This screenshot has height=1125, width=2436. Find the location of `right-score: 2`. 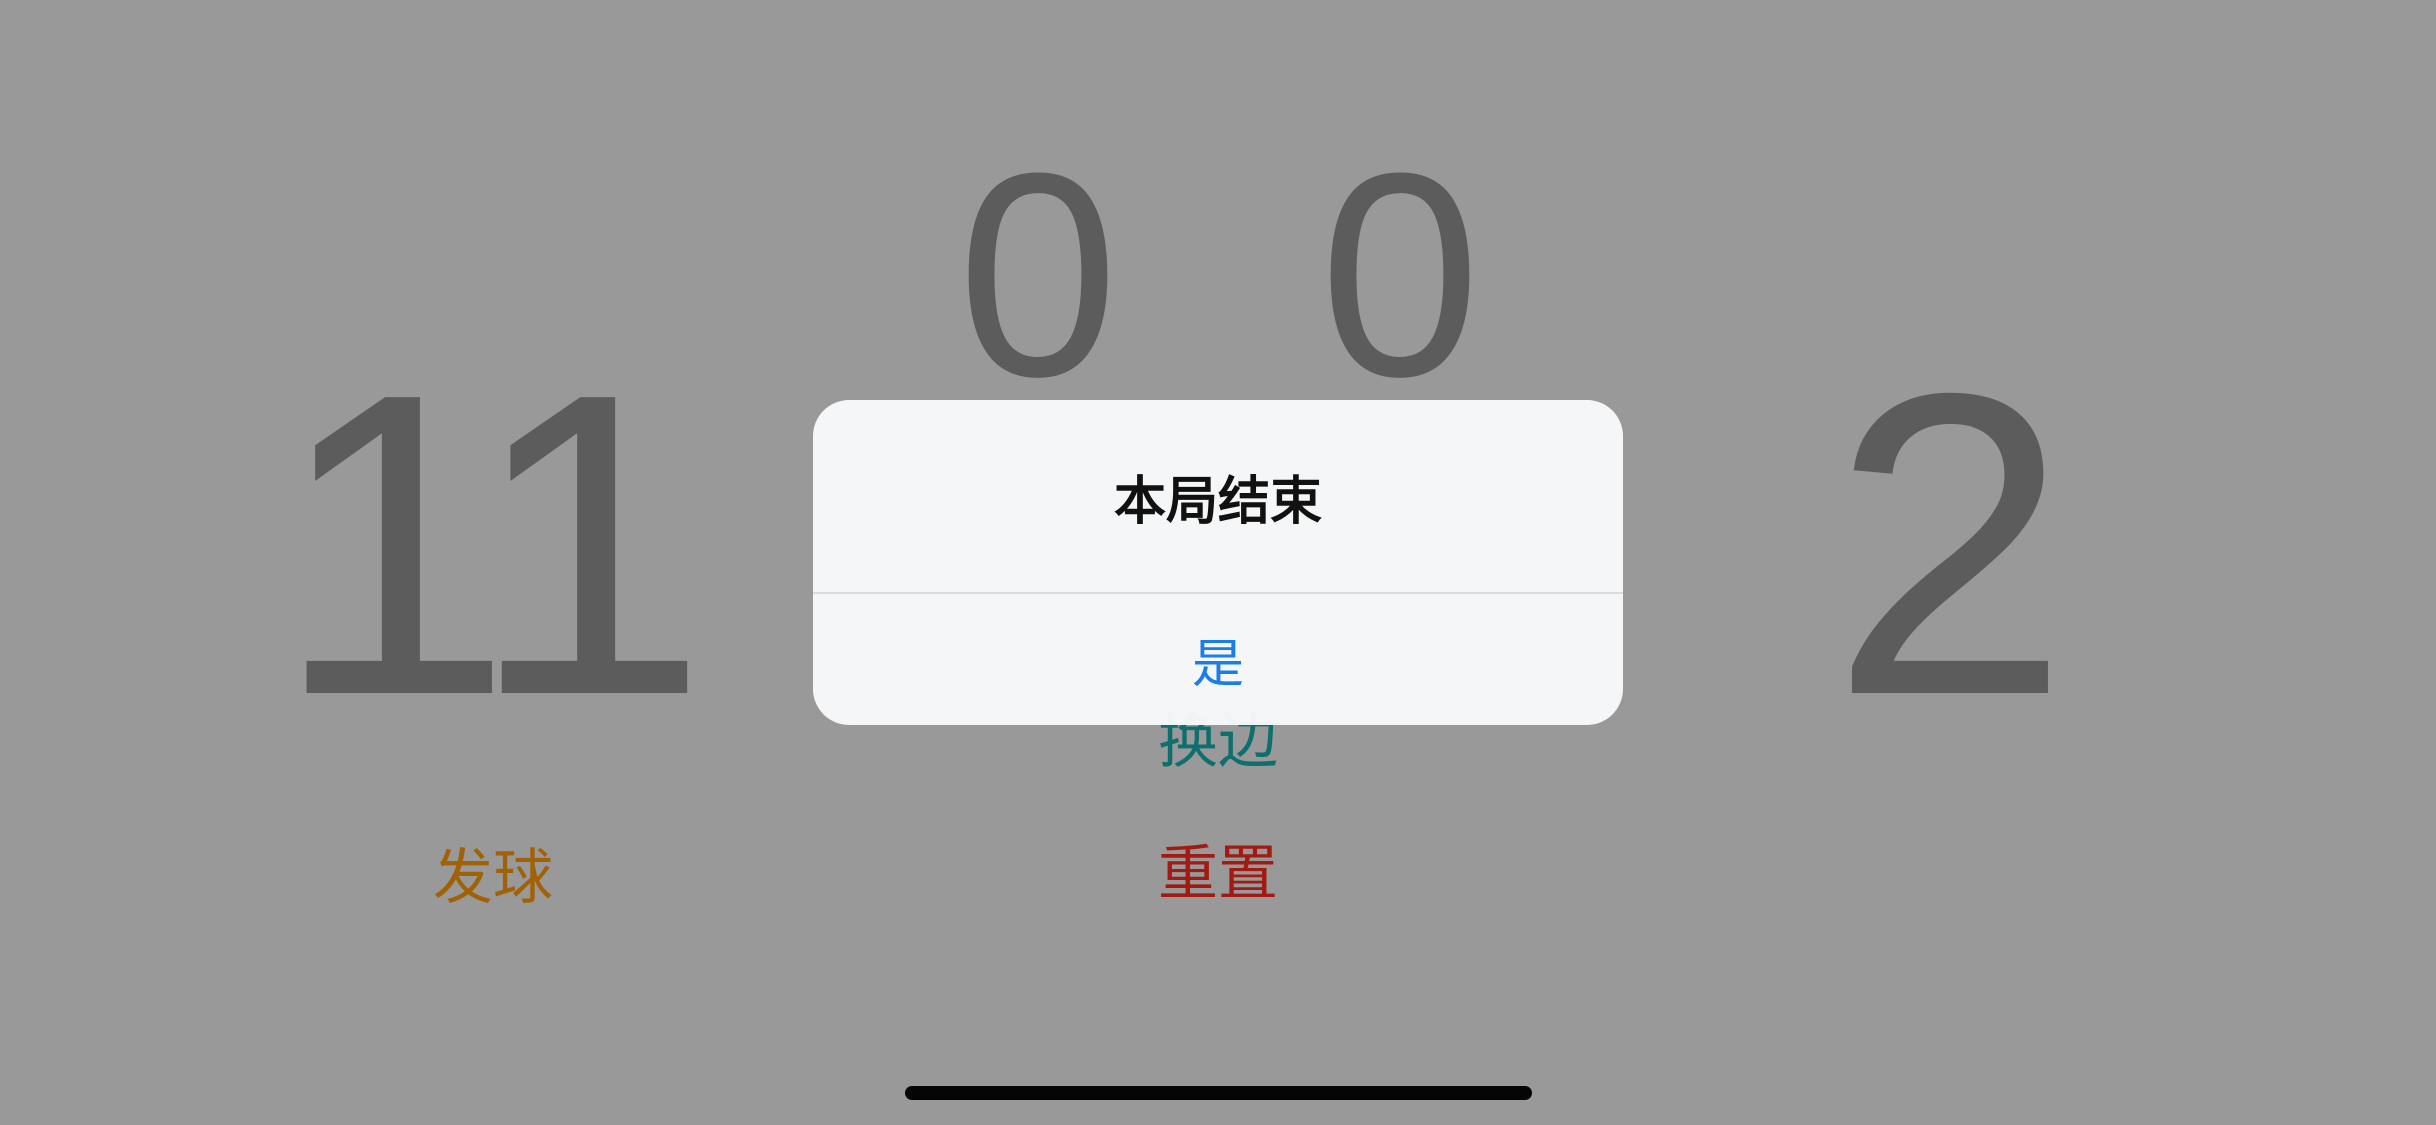

right-score: 2 is located at coordinates (1950, 545).